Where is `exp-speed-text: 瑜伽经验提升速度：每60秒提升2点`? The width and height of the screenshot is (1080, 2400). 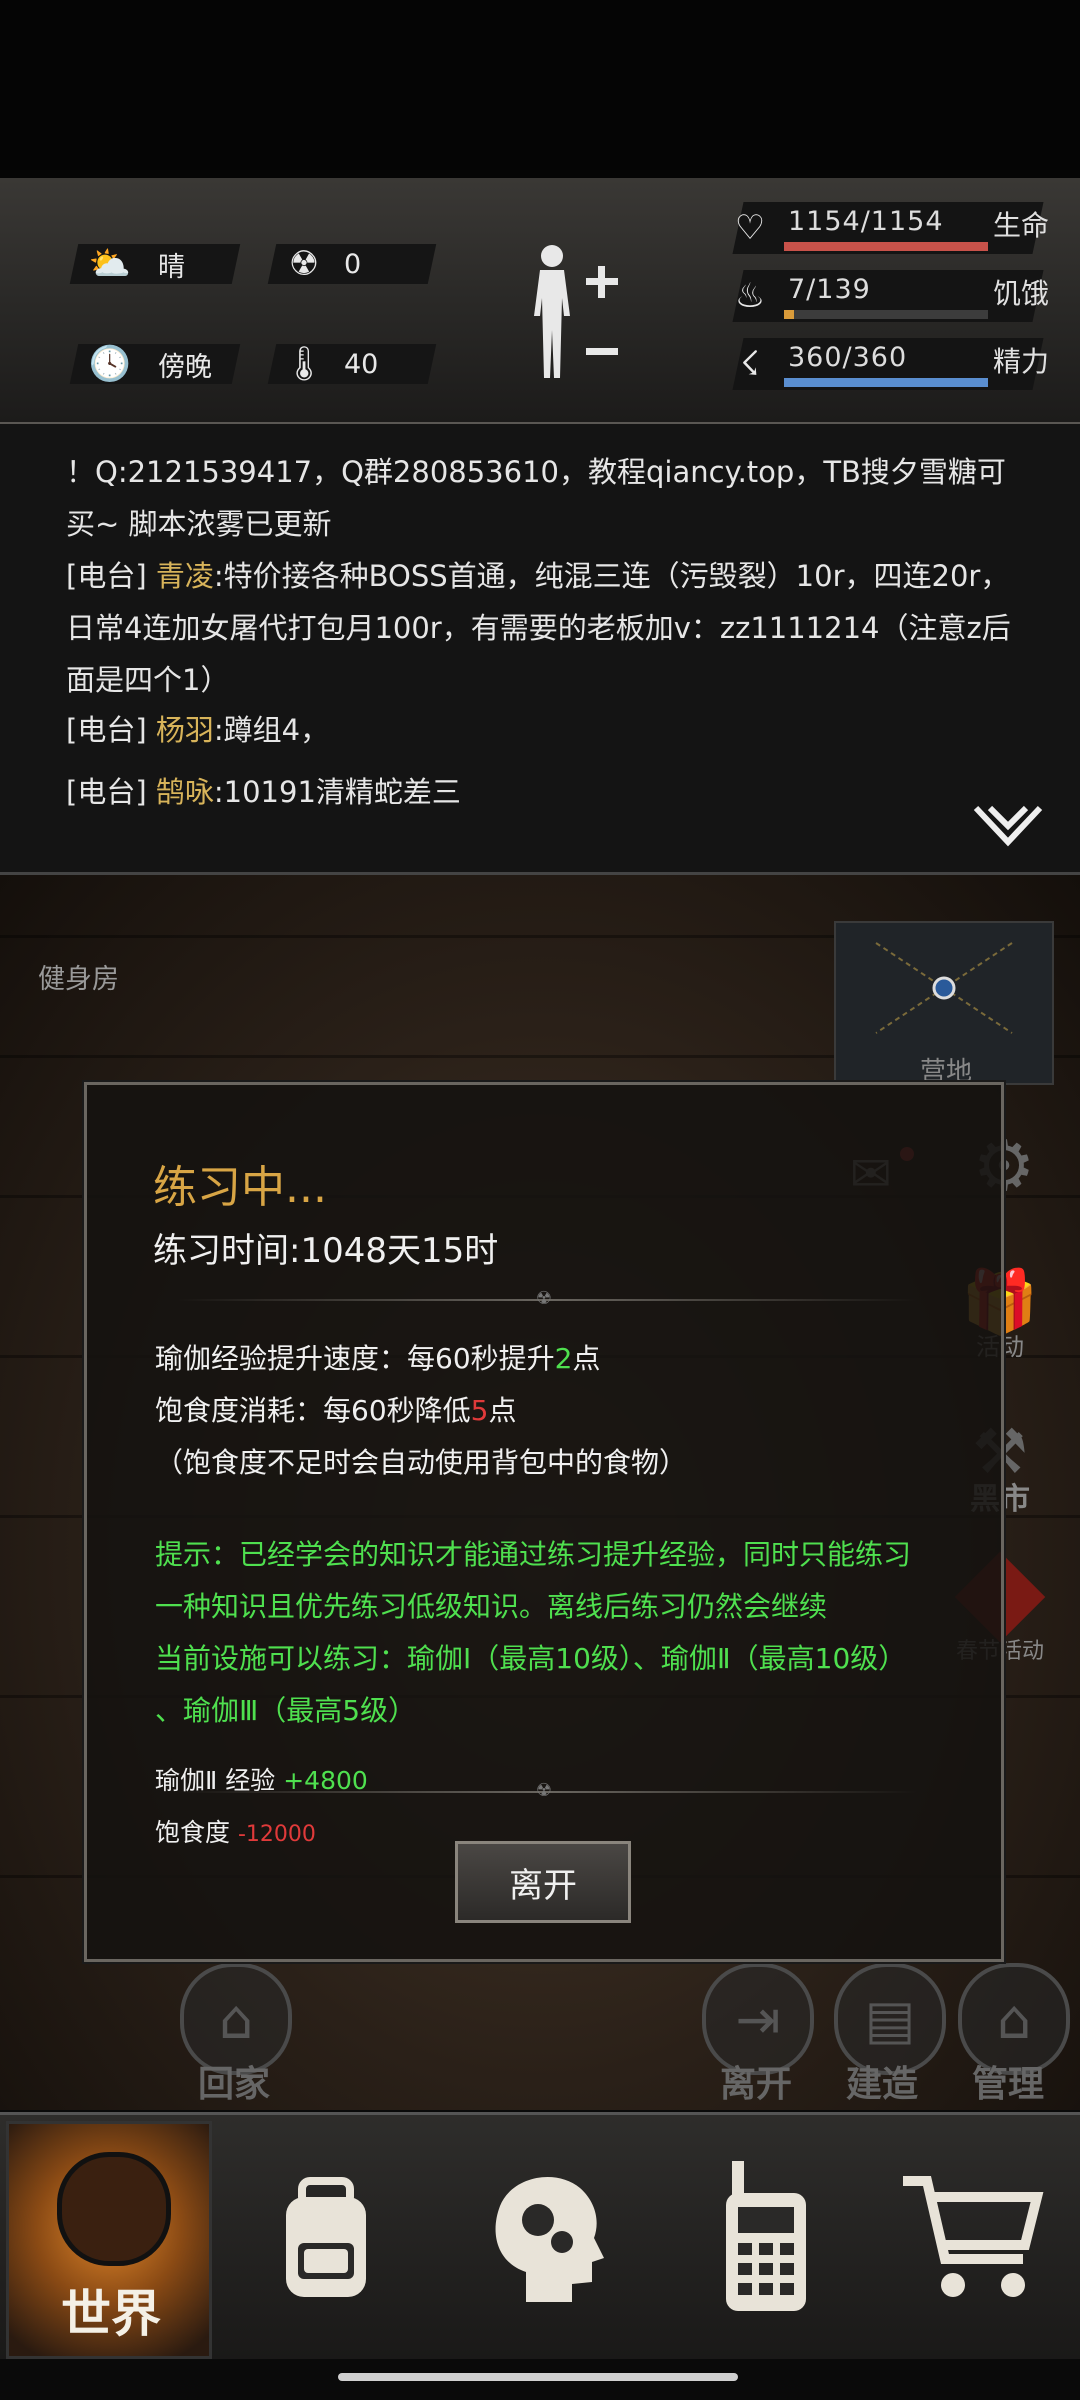 exp-speed-text: 瑜伽经验提升速度：每60秒提升2点 is located at coordinates (378, 1358).